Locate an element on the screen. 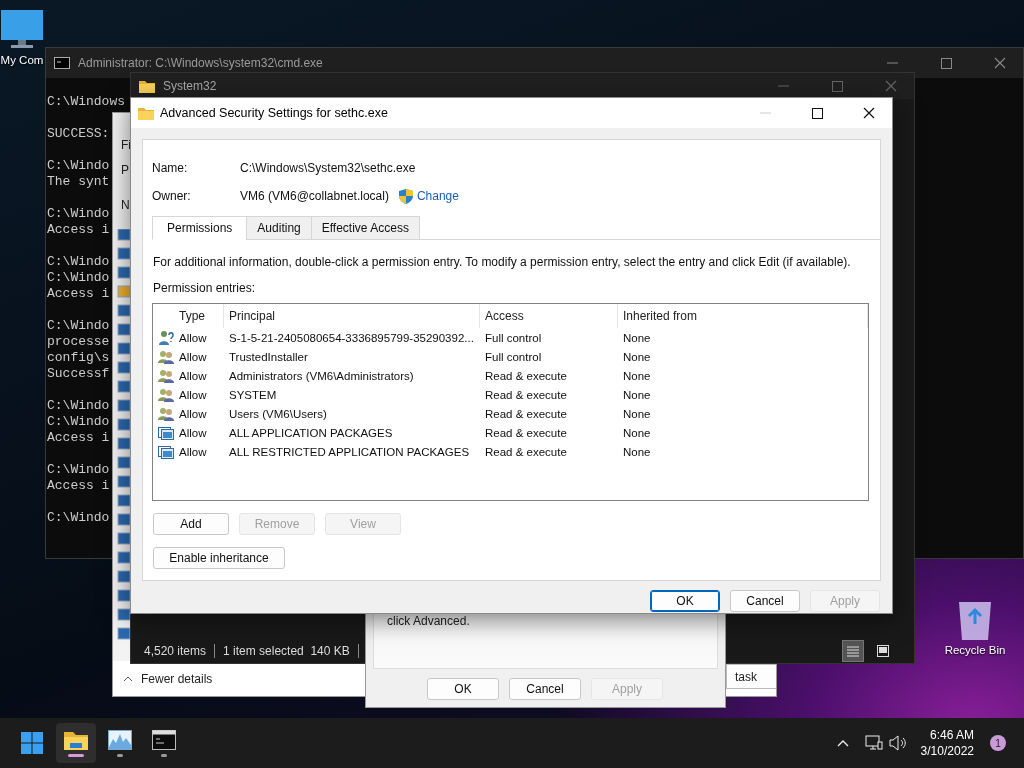 This screenshot has width=1024, height=768. table-cell-text: Users (VM6\Users) is located at coordinates (278, 413).